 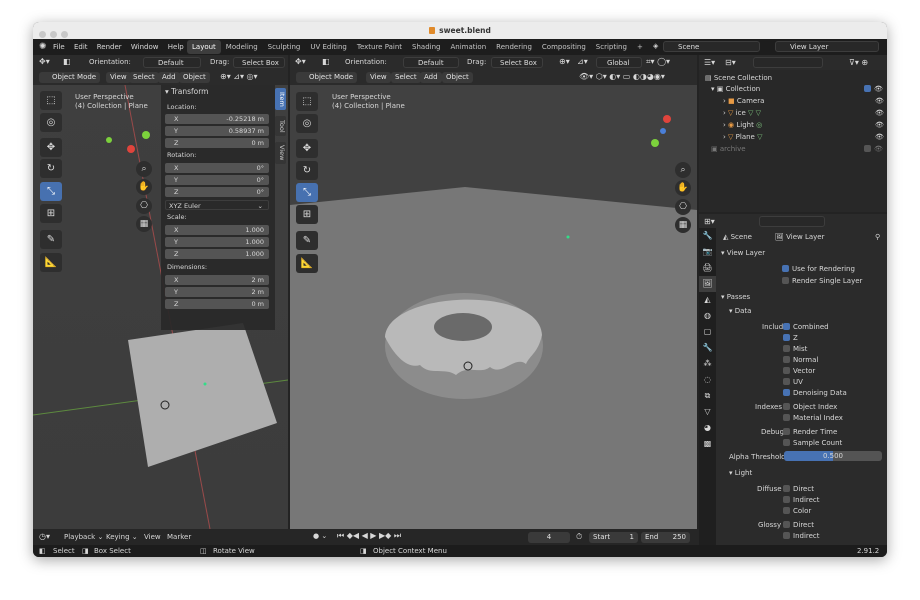 I want to click on transform-pivot-icon: ⊕▾, so click(x=564, y=61).